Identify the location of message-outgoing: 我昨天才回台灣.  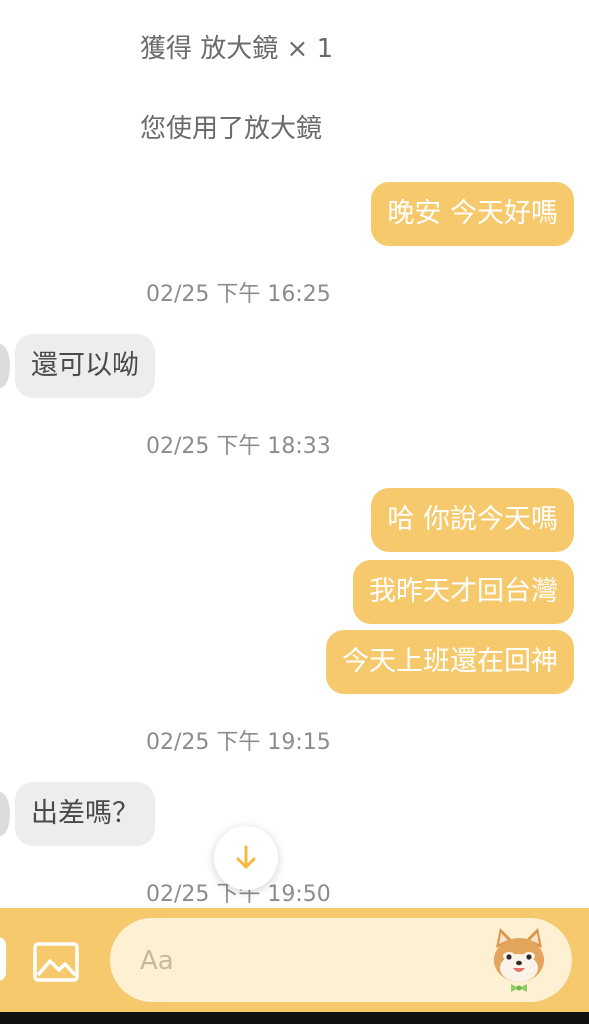
(463, 592).